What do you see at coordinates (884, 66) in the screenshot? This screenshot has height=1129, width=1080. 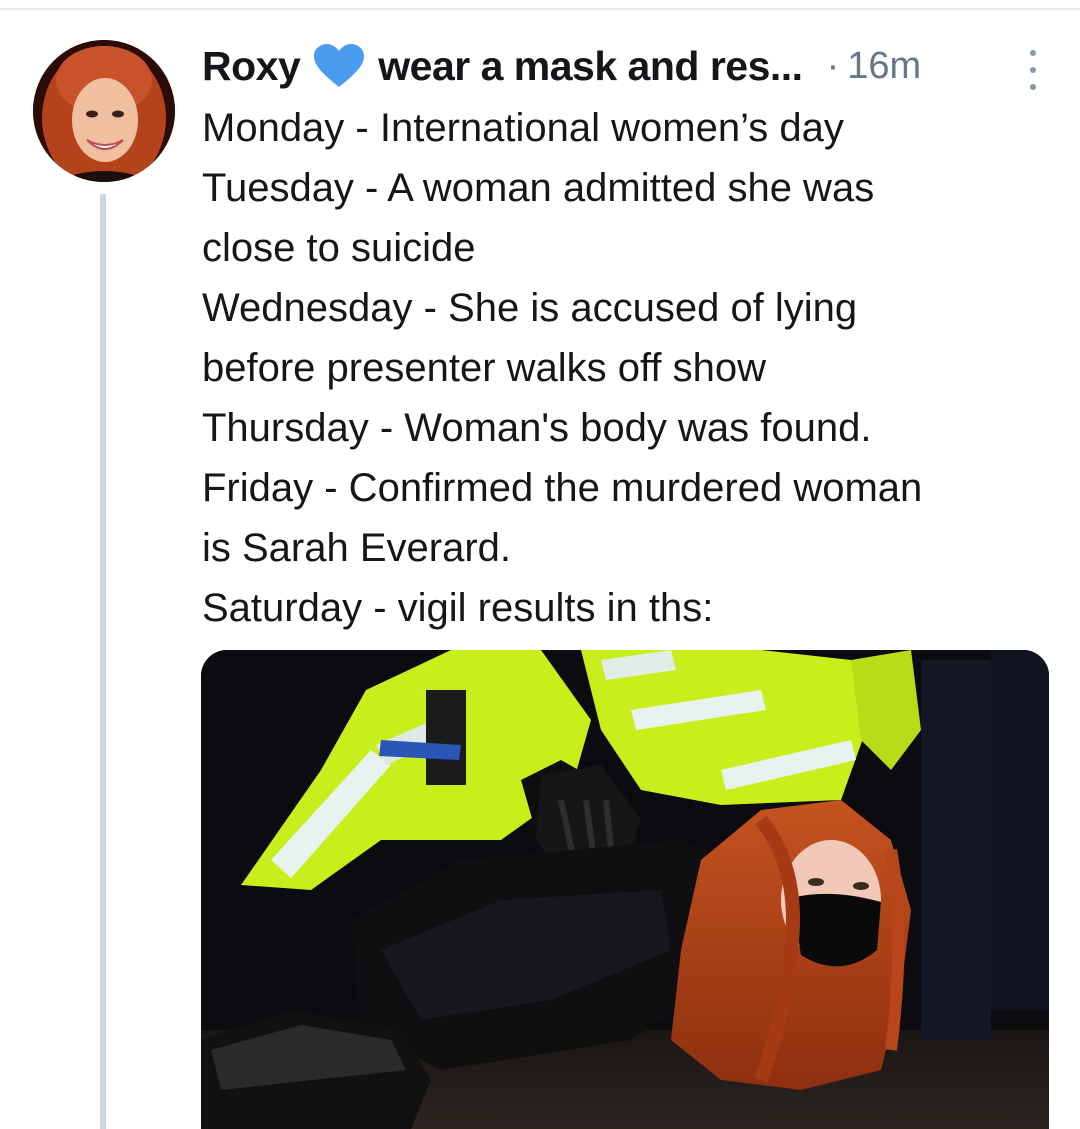 I see `tweet-timestamp: 16m` at bounding box center [884, 66].